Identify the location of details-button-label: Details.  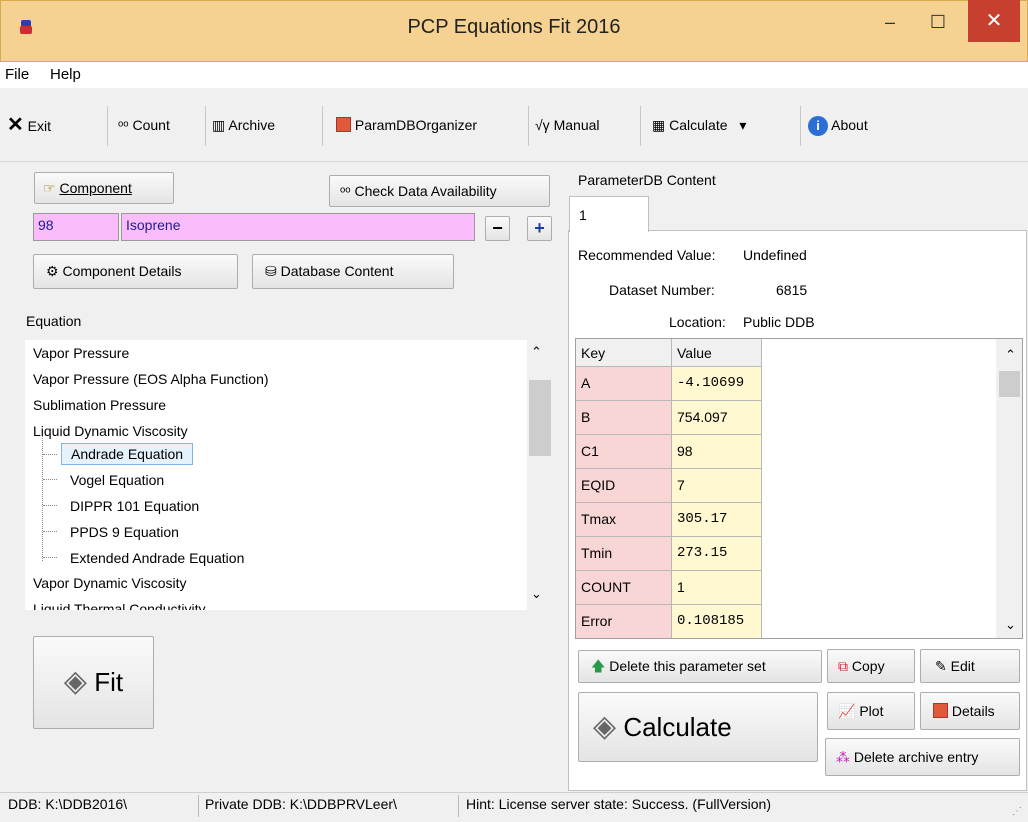
(973, 711).